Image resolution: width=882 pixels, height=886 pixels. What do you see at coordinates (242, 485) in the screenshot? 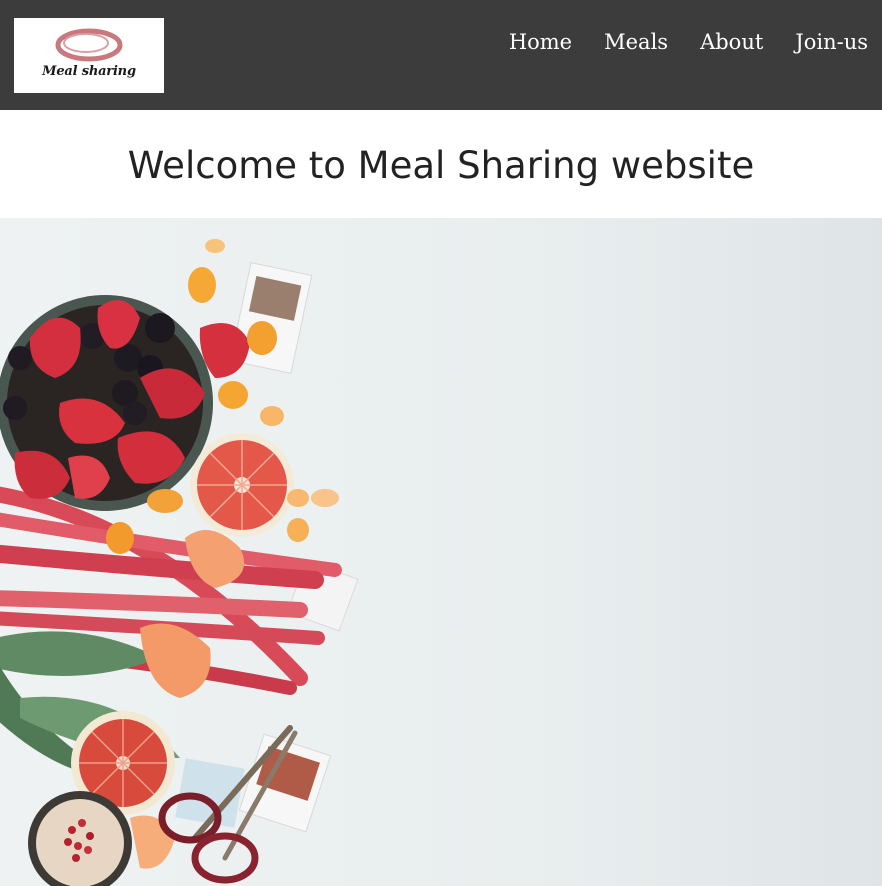
I see `grapefruit-slice-right` at bounding box center [242, 485].